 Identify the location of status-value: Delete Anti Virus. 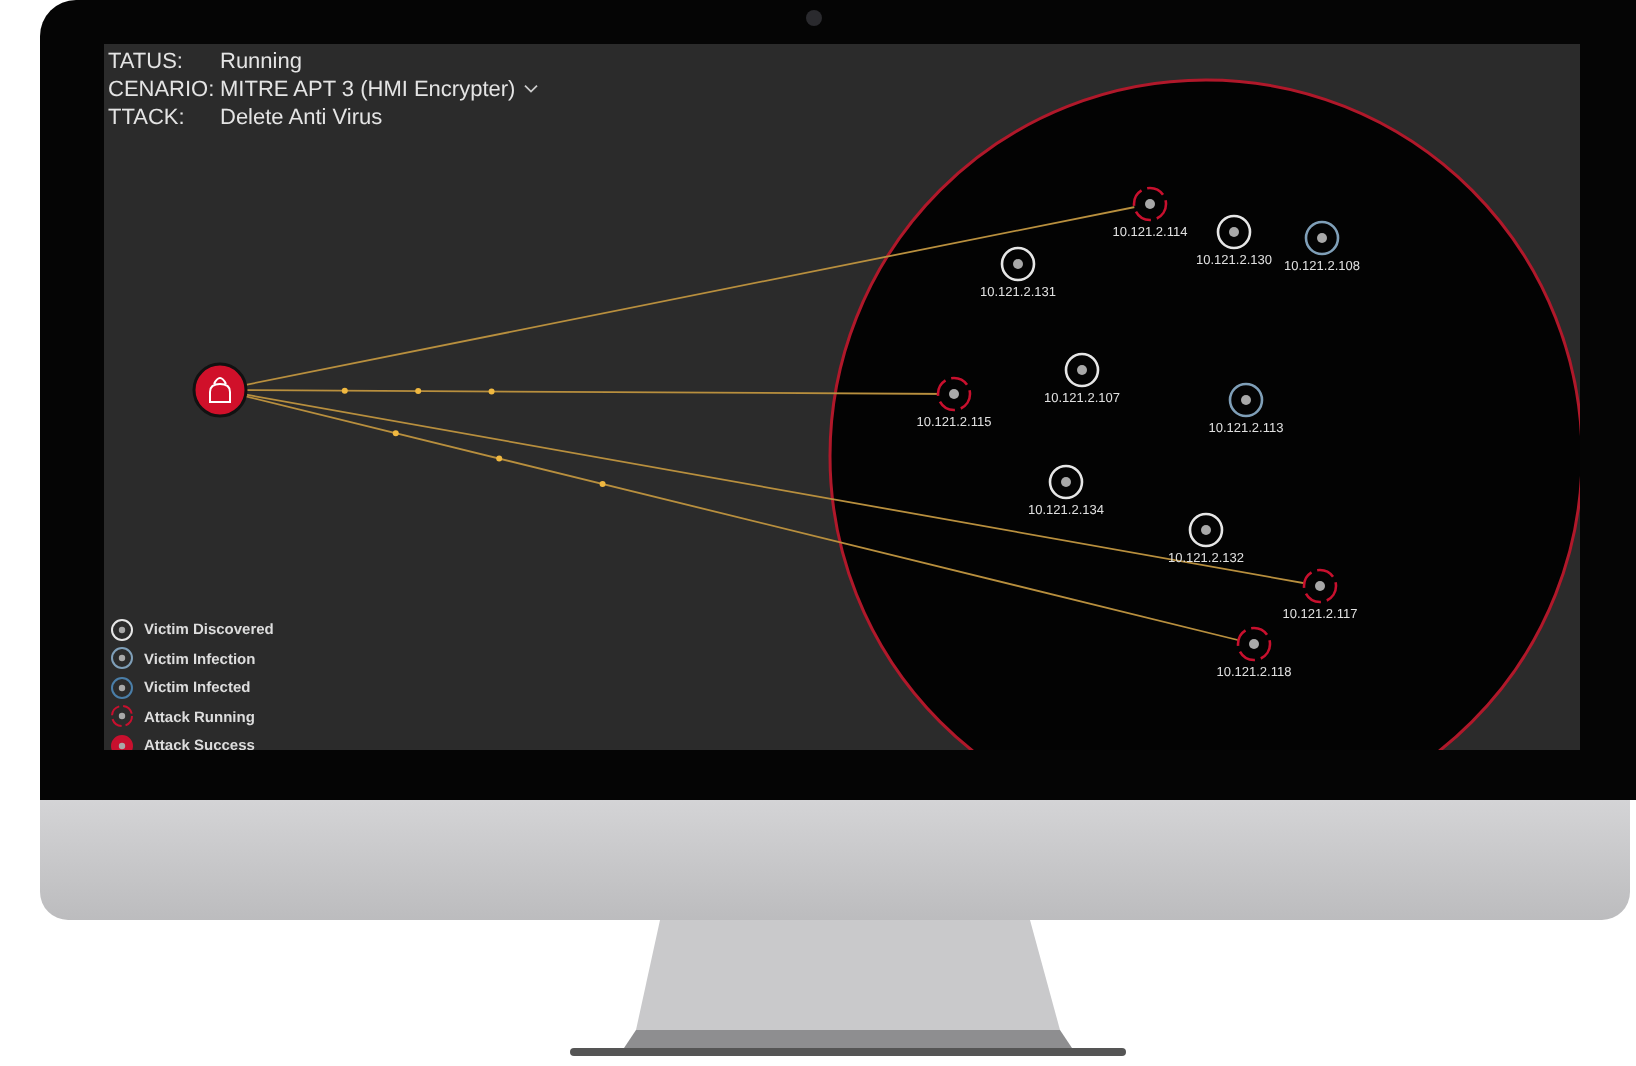
(301, 117).